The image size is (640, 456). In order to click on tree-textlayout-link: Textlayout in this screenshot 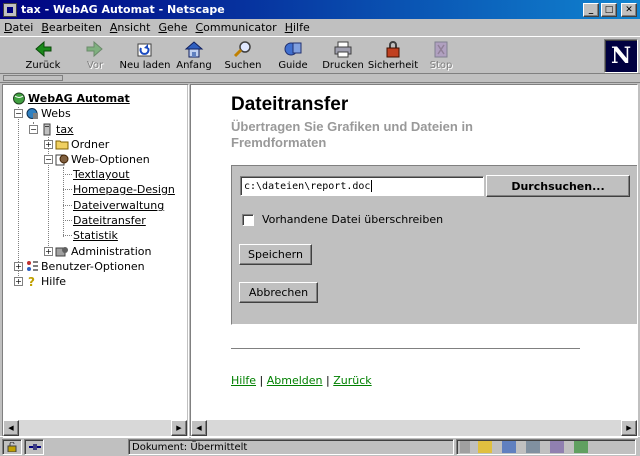, I will do `click(101, 174)`.